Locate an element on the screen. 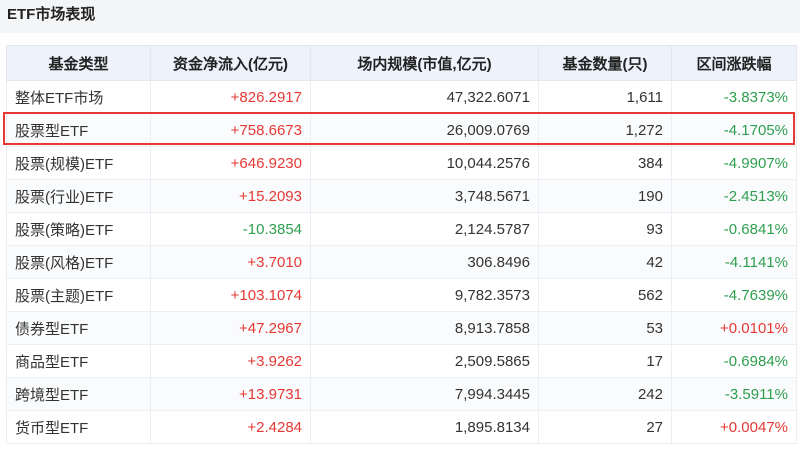 The height and width of the screenshot is (450, 800). cell-change: -4.9907% is located at coordinates (734, 163).